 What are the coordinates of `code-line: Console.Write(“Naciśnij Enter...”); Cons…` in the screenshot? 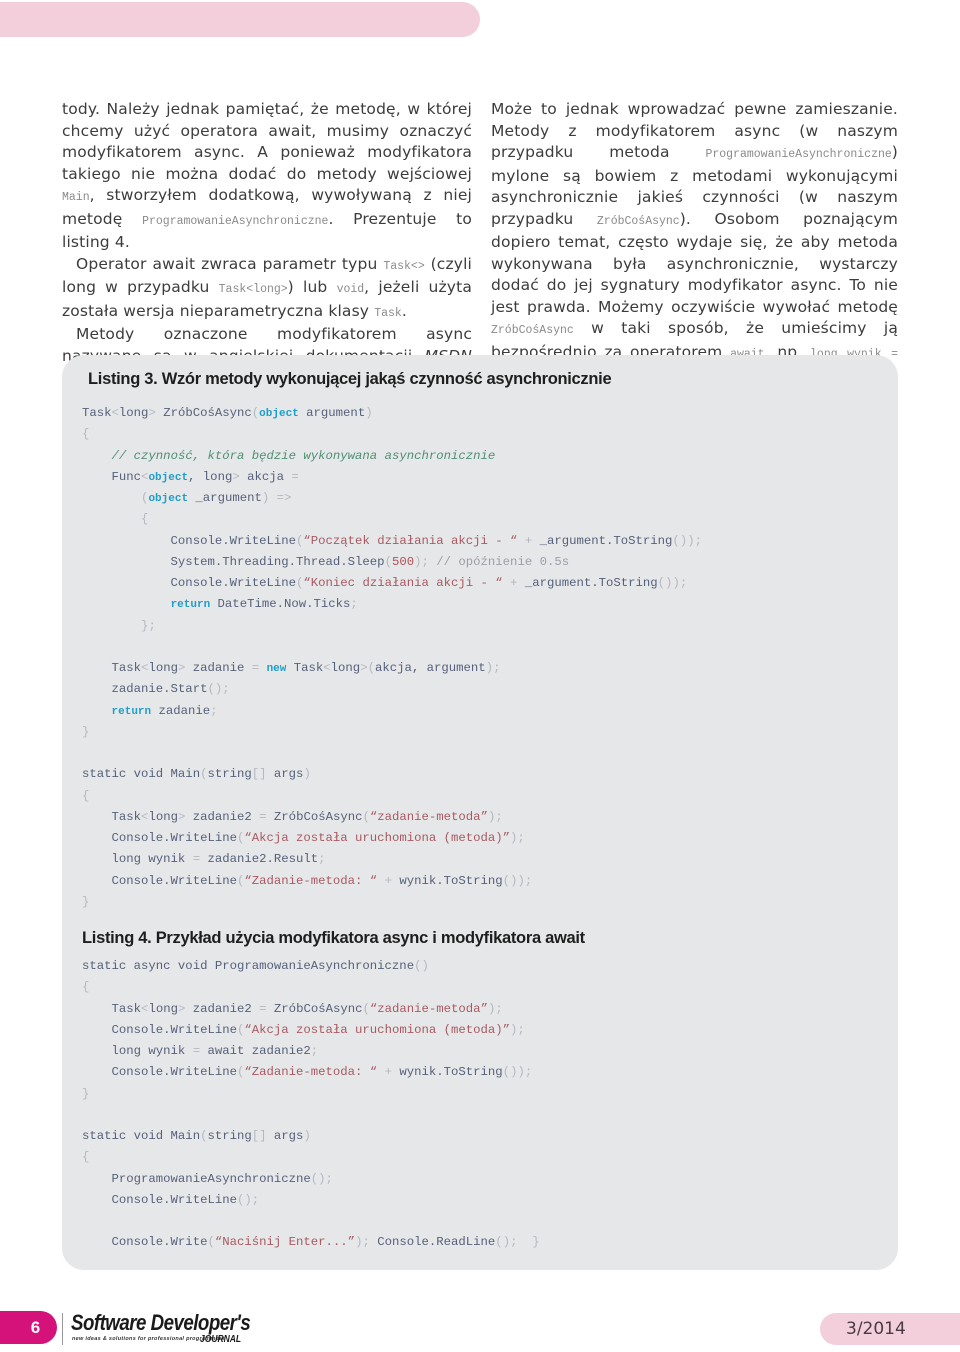 It's located at (311, 1242).